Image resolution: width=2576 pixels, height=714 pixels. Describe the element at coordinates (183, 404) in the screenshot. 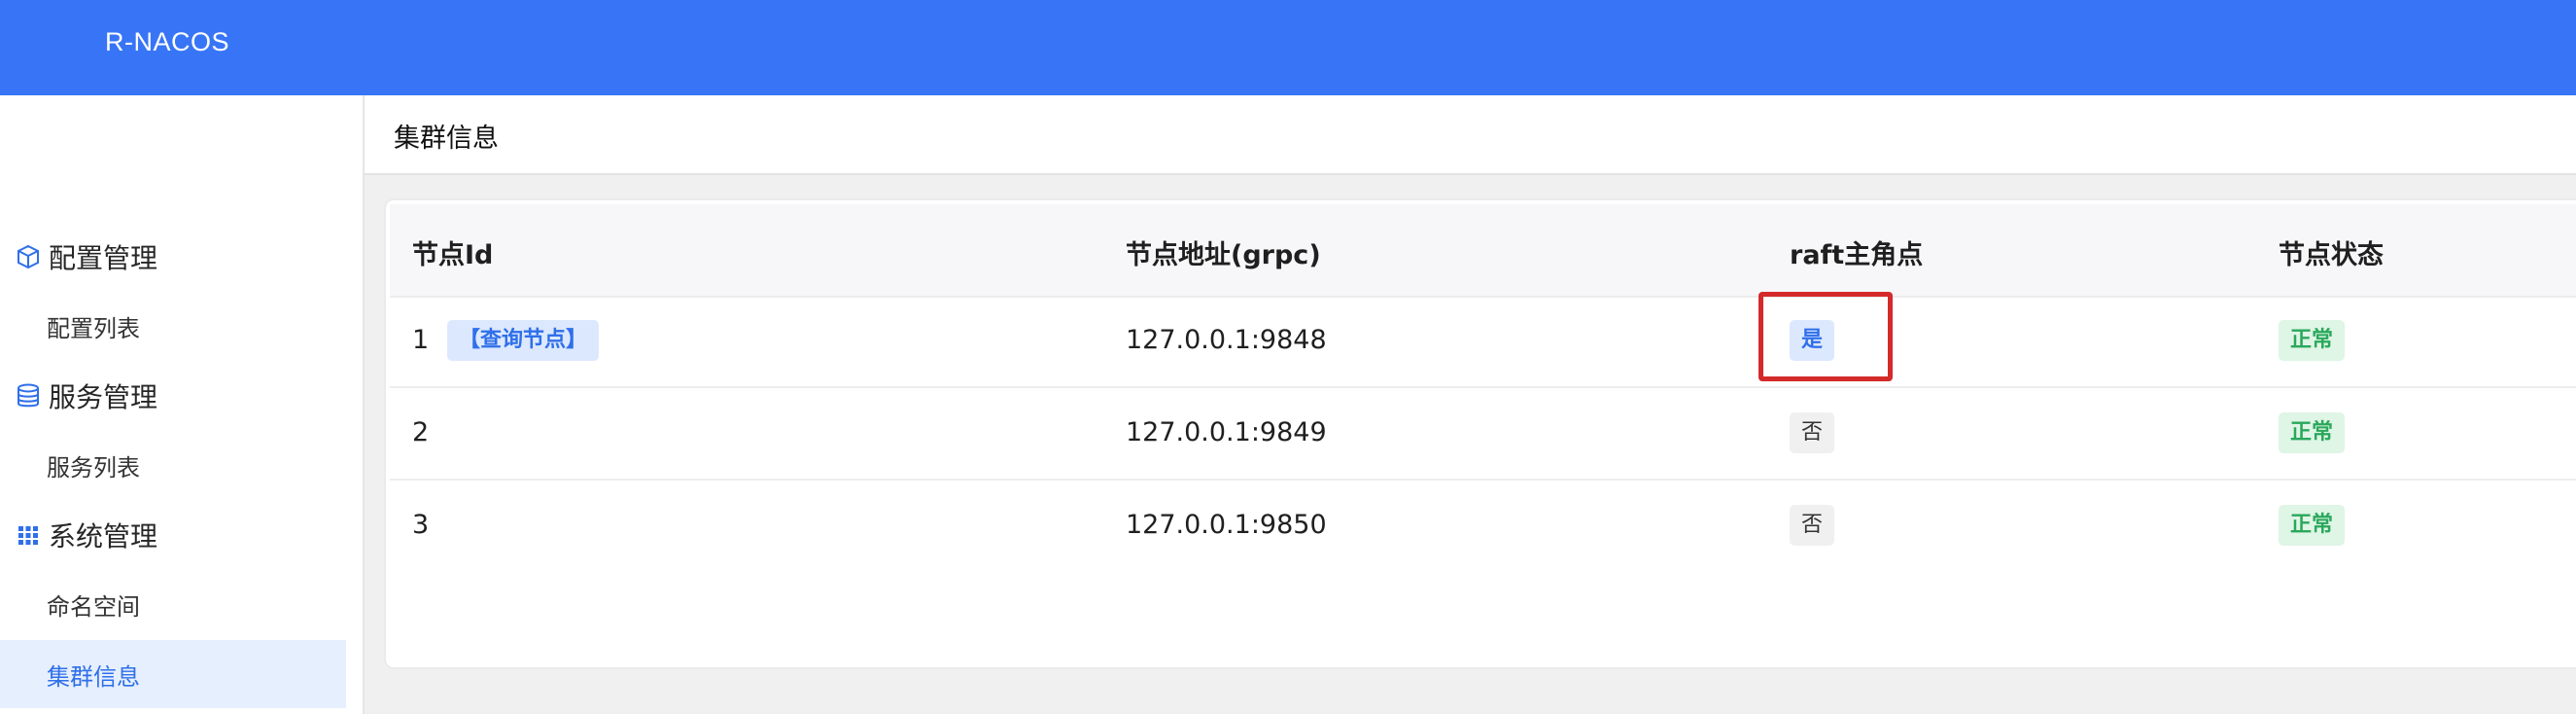

I see `sidebar: 配置管理 配置列表 服务管理 服务列表 系统管理 命名空间 集群信息` at that location.